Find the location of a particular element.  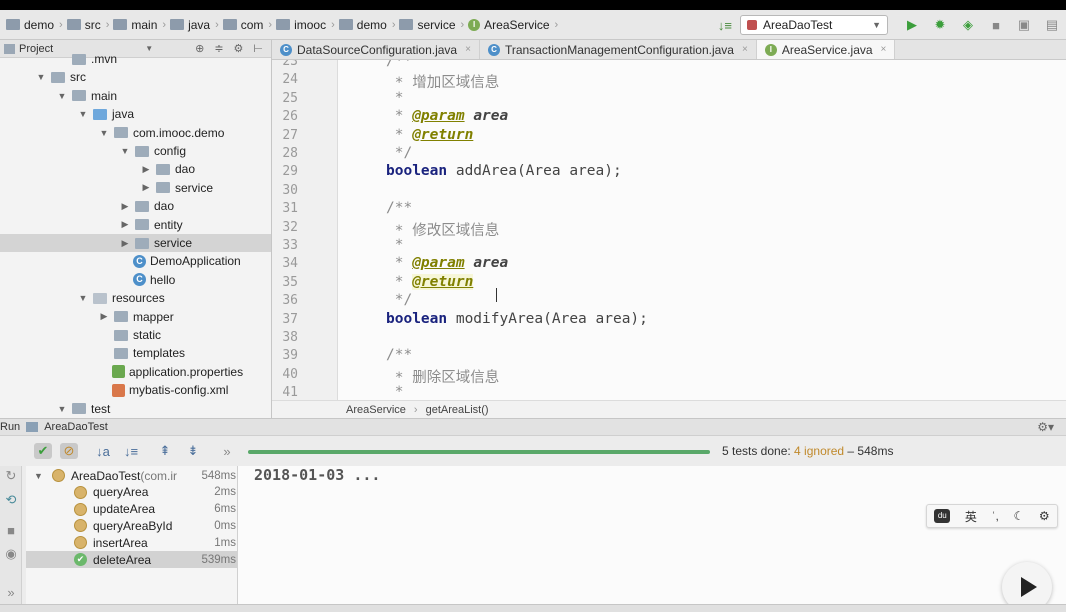

punctuation-icon: ʿ, is located at coordinates (995, 516).